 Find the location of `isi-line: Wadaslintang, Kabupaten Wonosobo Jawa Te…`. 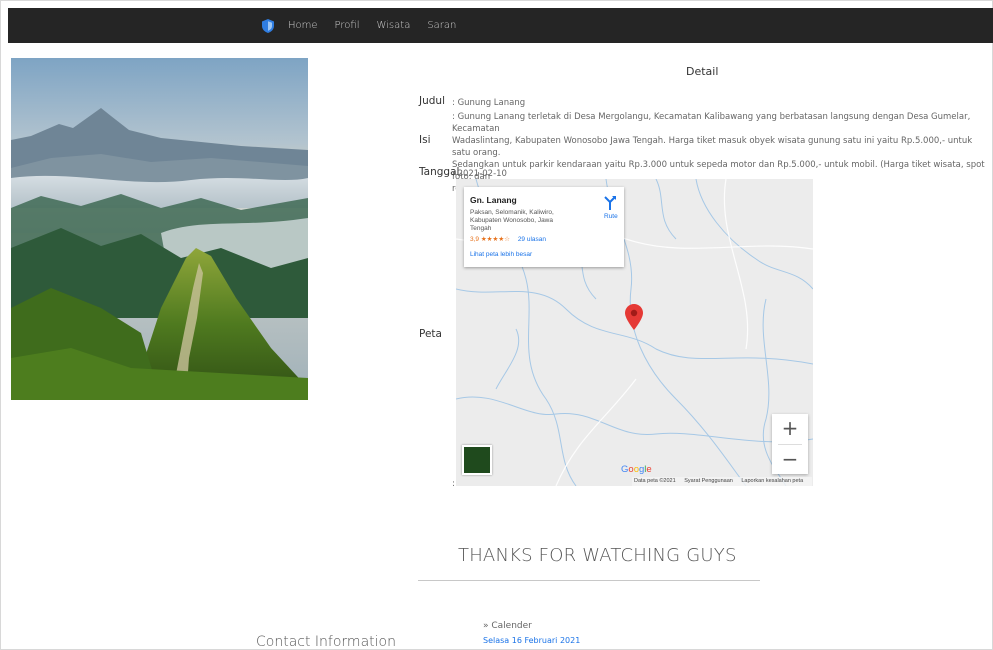

isi-line: Wadaslintang, Kabupaten Wonosobo Jawa Te… is located at coordinates (712, 147).